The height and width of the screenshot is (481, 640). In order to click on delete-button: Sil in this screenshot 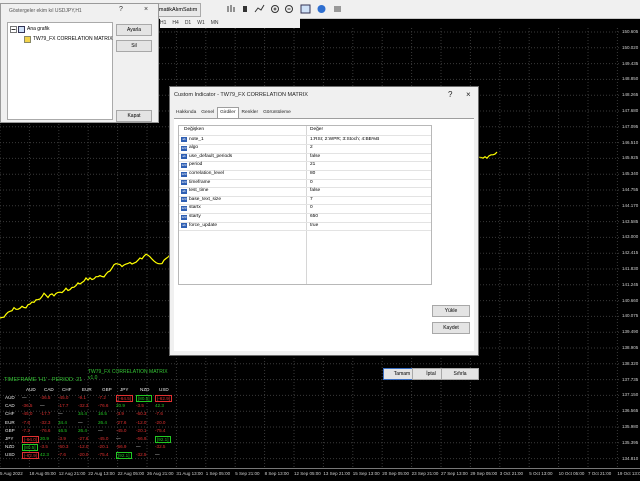, I will do `click(134, 46)`.